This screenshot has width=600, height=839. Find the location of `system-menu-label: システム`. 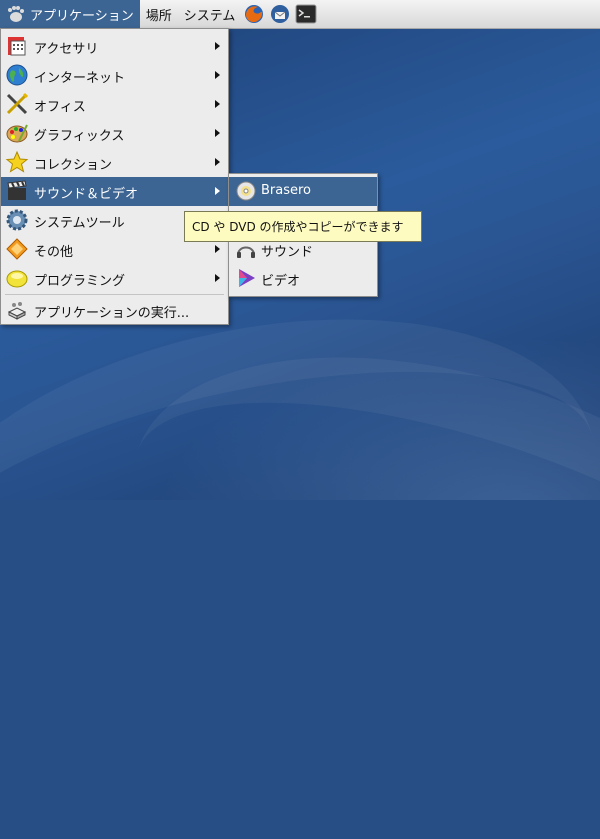

system-menu-label: システム is located at coordinates (209, 16).